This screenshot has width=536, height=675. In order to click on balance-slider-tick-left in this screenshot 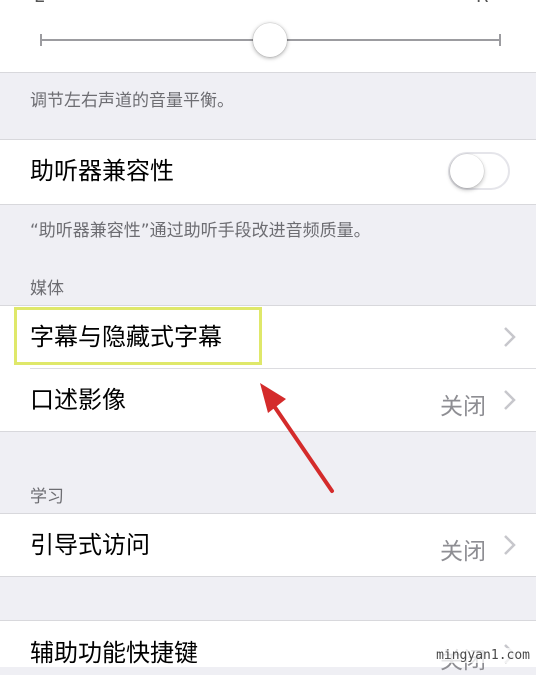, I will do `click(41, 40)`.